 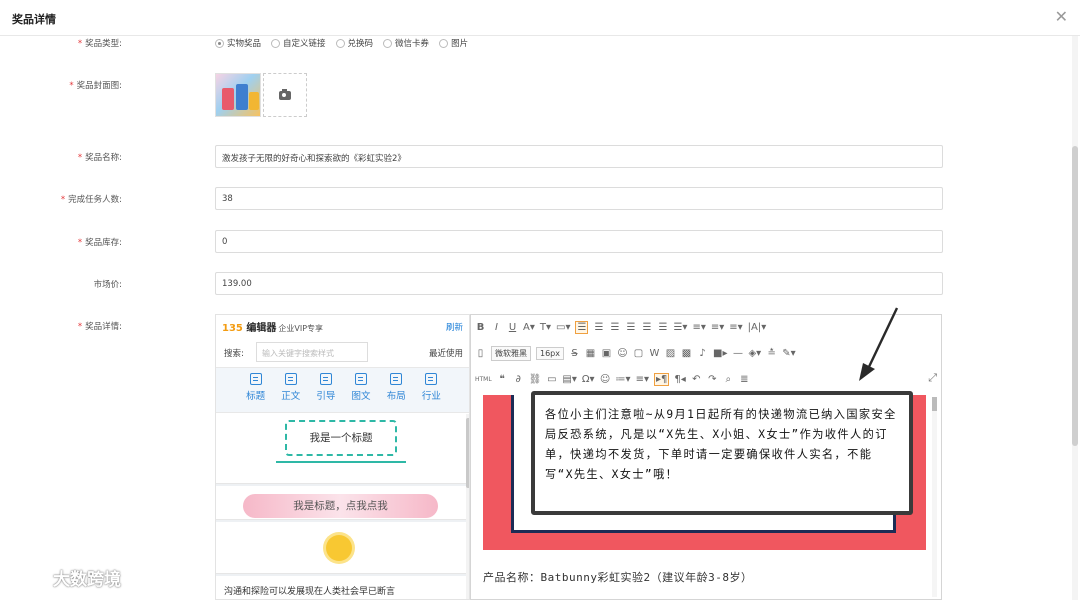 I want to click on table-icon: ▦, so click(x=590, y=353).